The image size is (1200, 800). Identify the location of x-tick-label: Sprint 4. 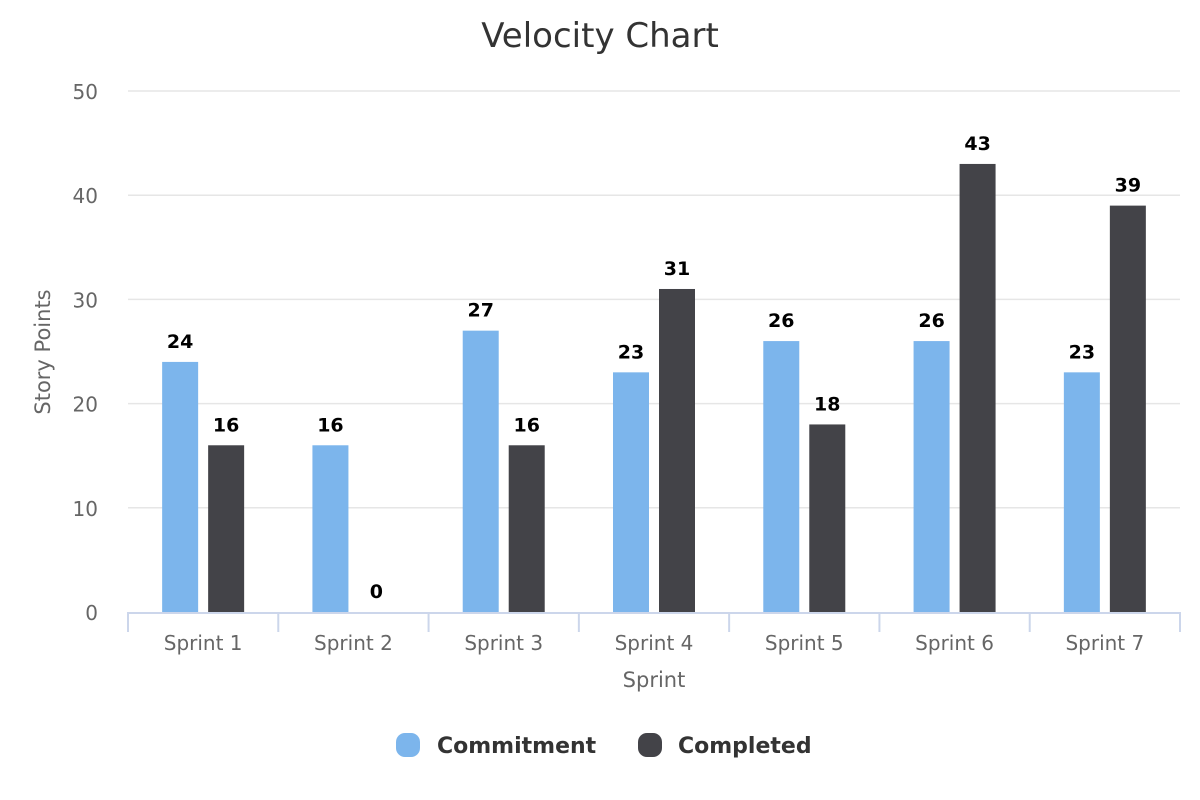
(654, 643).